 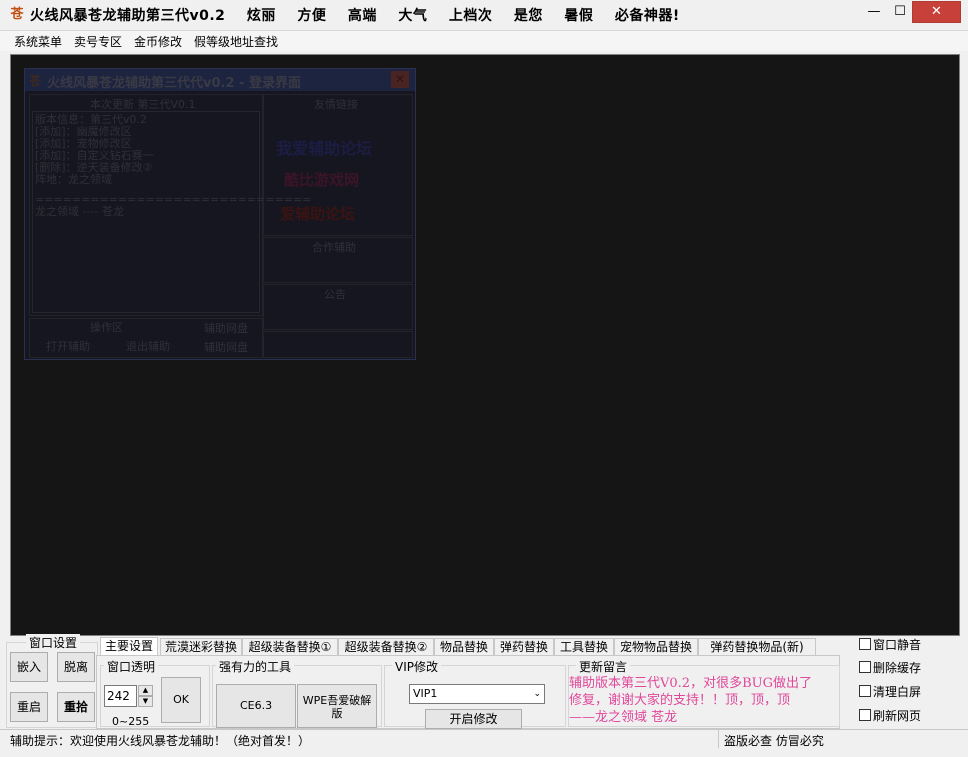 What do you see at coordinates (524, 646) in the screenshot?
I see `tab-ammo-replace: 弹药替换` at bounding box center [524, 646].